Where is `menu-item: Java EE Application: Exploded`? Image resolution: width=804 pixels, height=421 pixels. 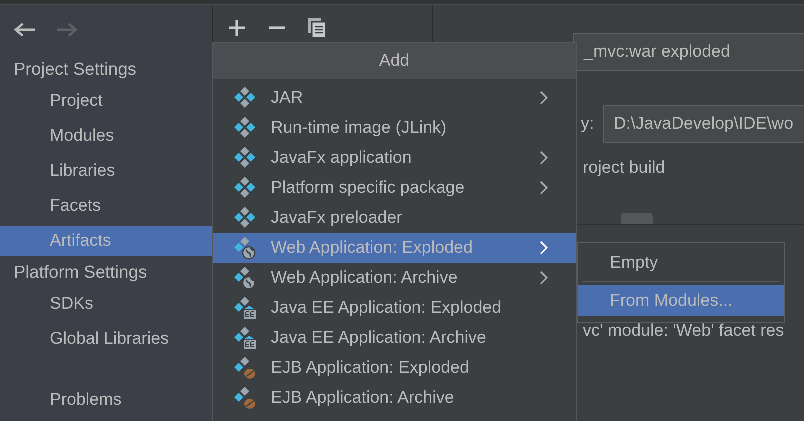
menu-item: Java EE Application: Exploded is located at coordinates (394, 308).